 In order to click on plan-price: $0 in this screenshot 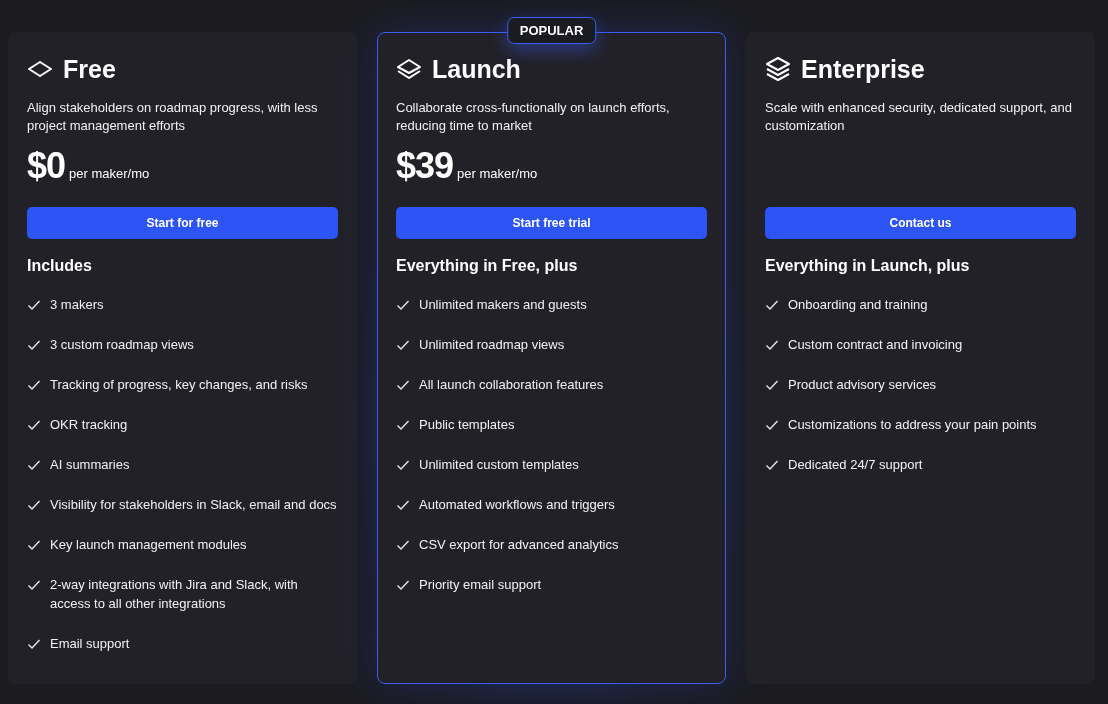, I will do `click(46, 166)`.